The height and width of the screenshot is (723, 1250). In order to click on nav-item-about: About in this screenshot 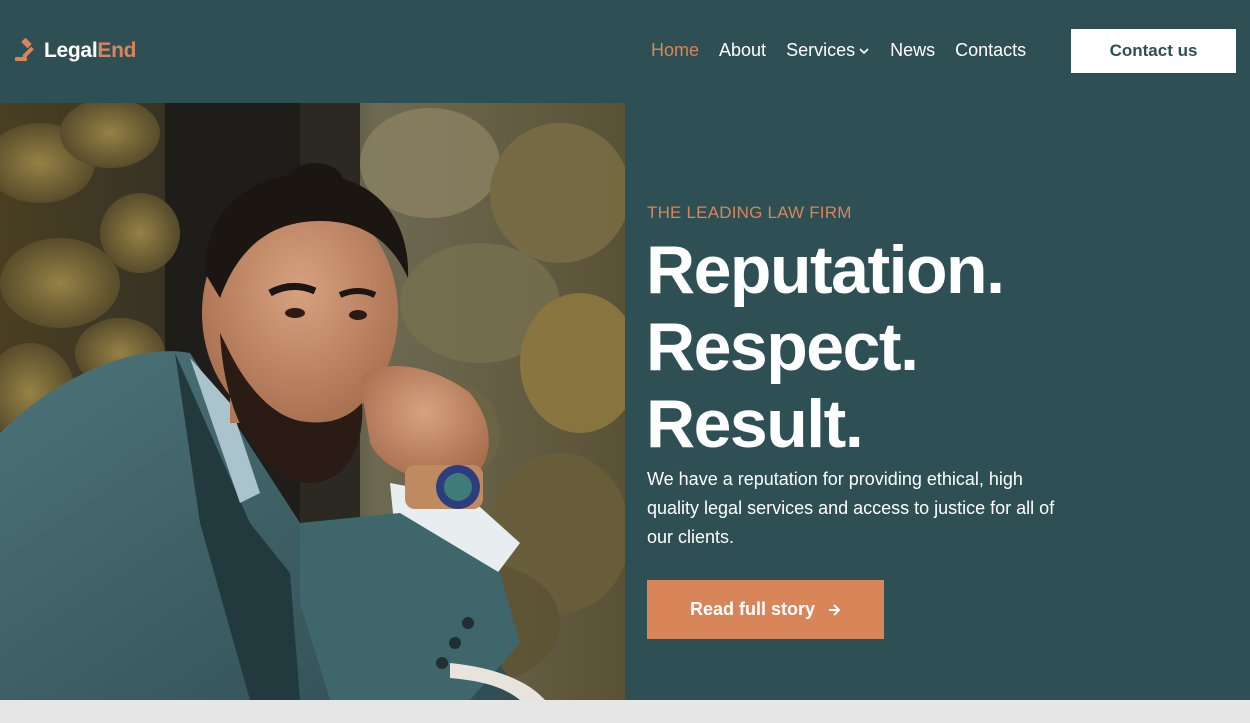, I will do `click(742, 50)`.